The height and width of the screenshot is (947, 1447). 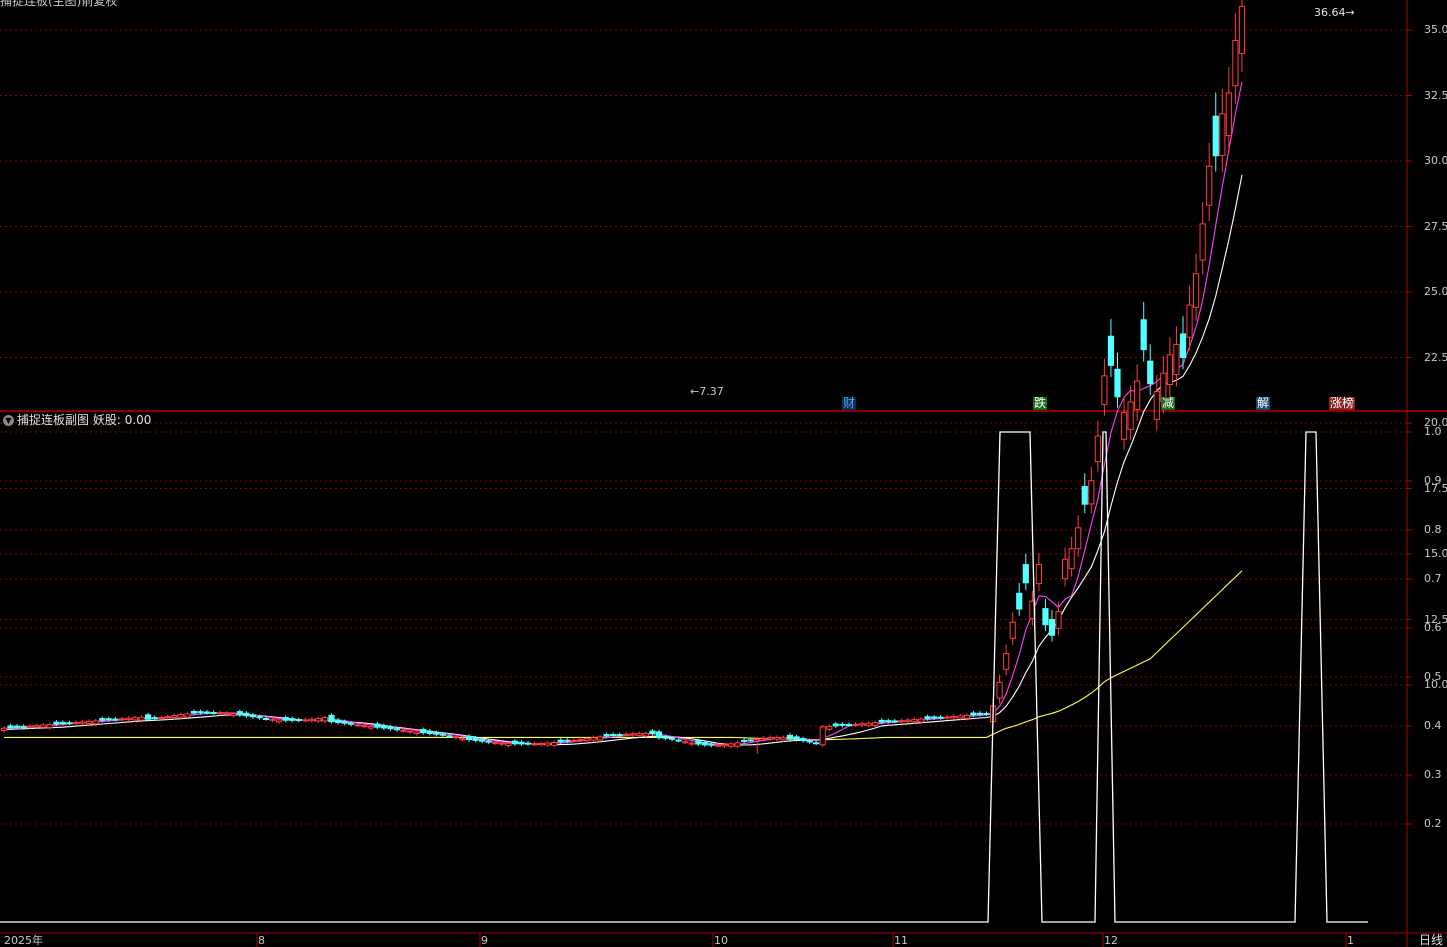 I want to click on sub-y-tick-label: 0.9, so click(x=1433, y=480).